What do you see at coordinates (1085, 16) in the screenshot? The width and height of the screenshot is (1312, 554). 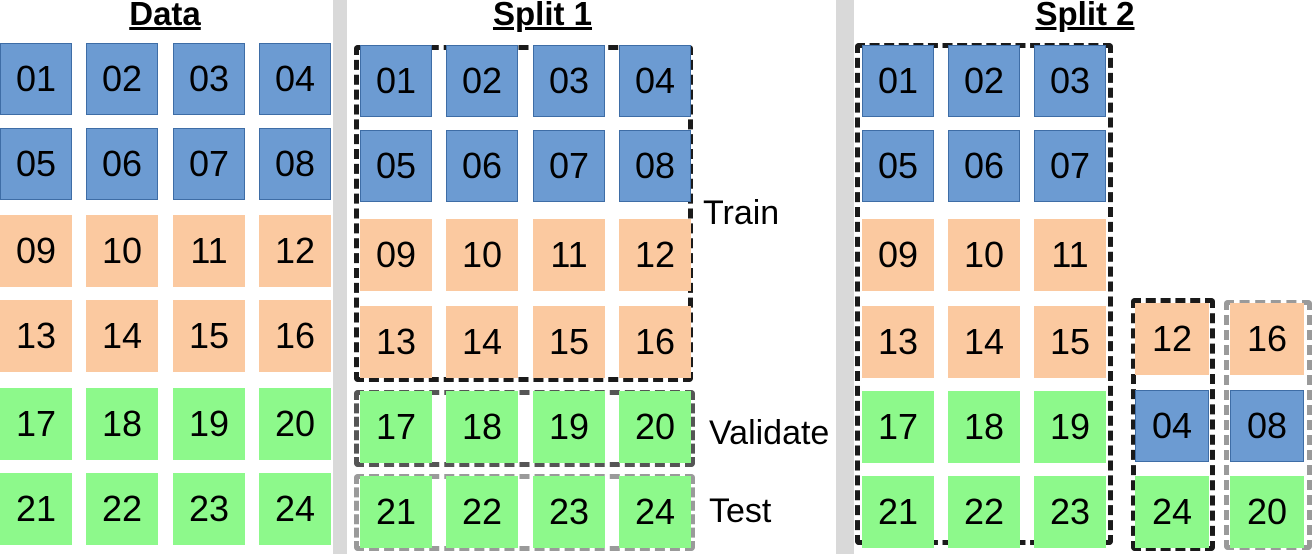 I see `split2-title: Split 2` at bounding box center [1085, 16].